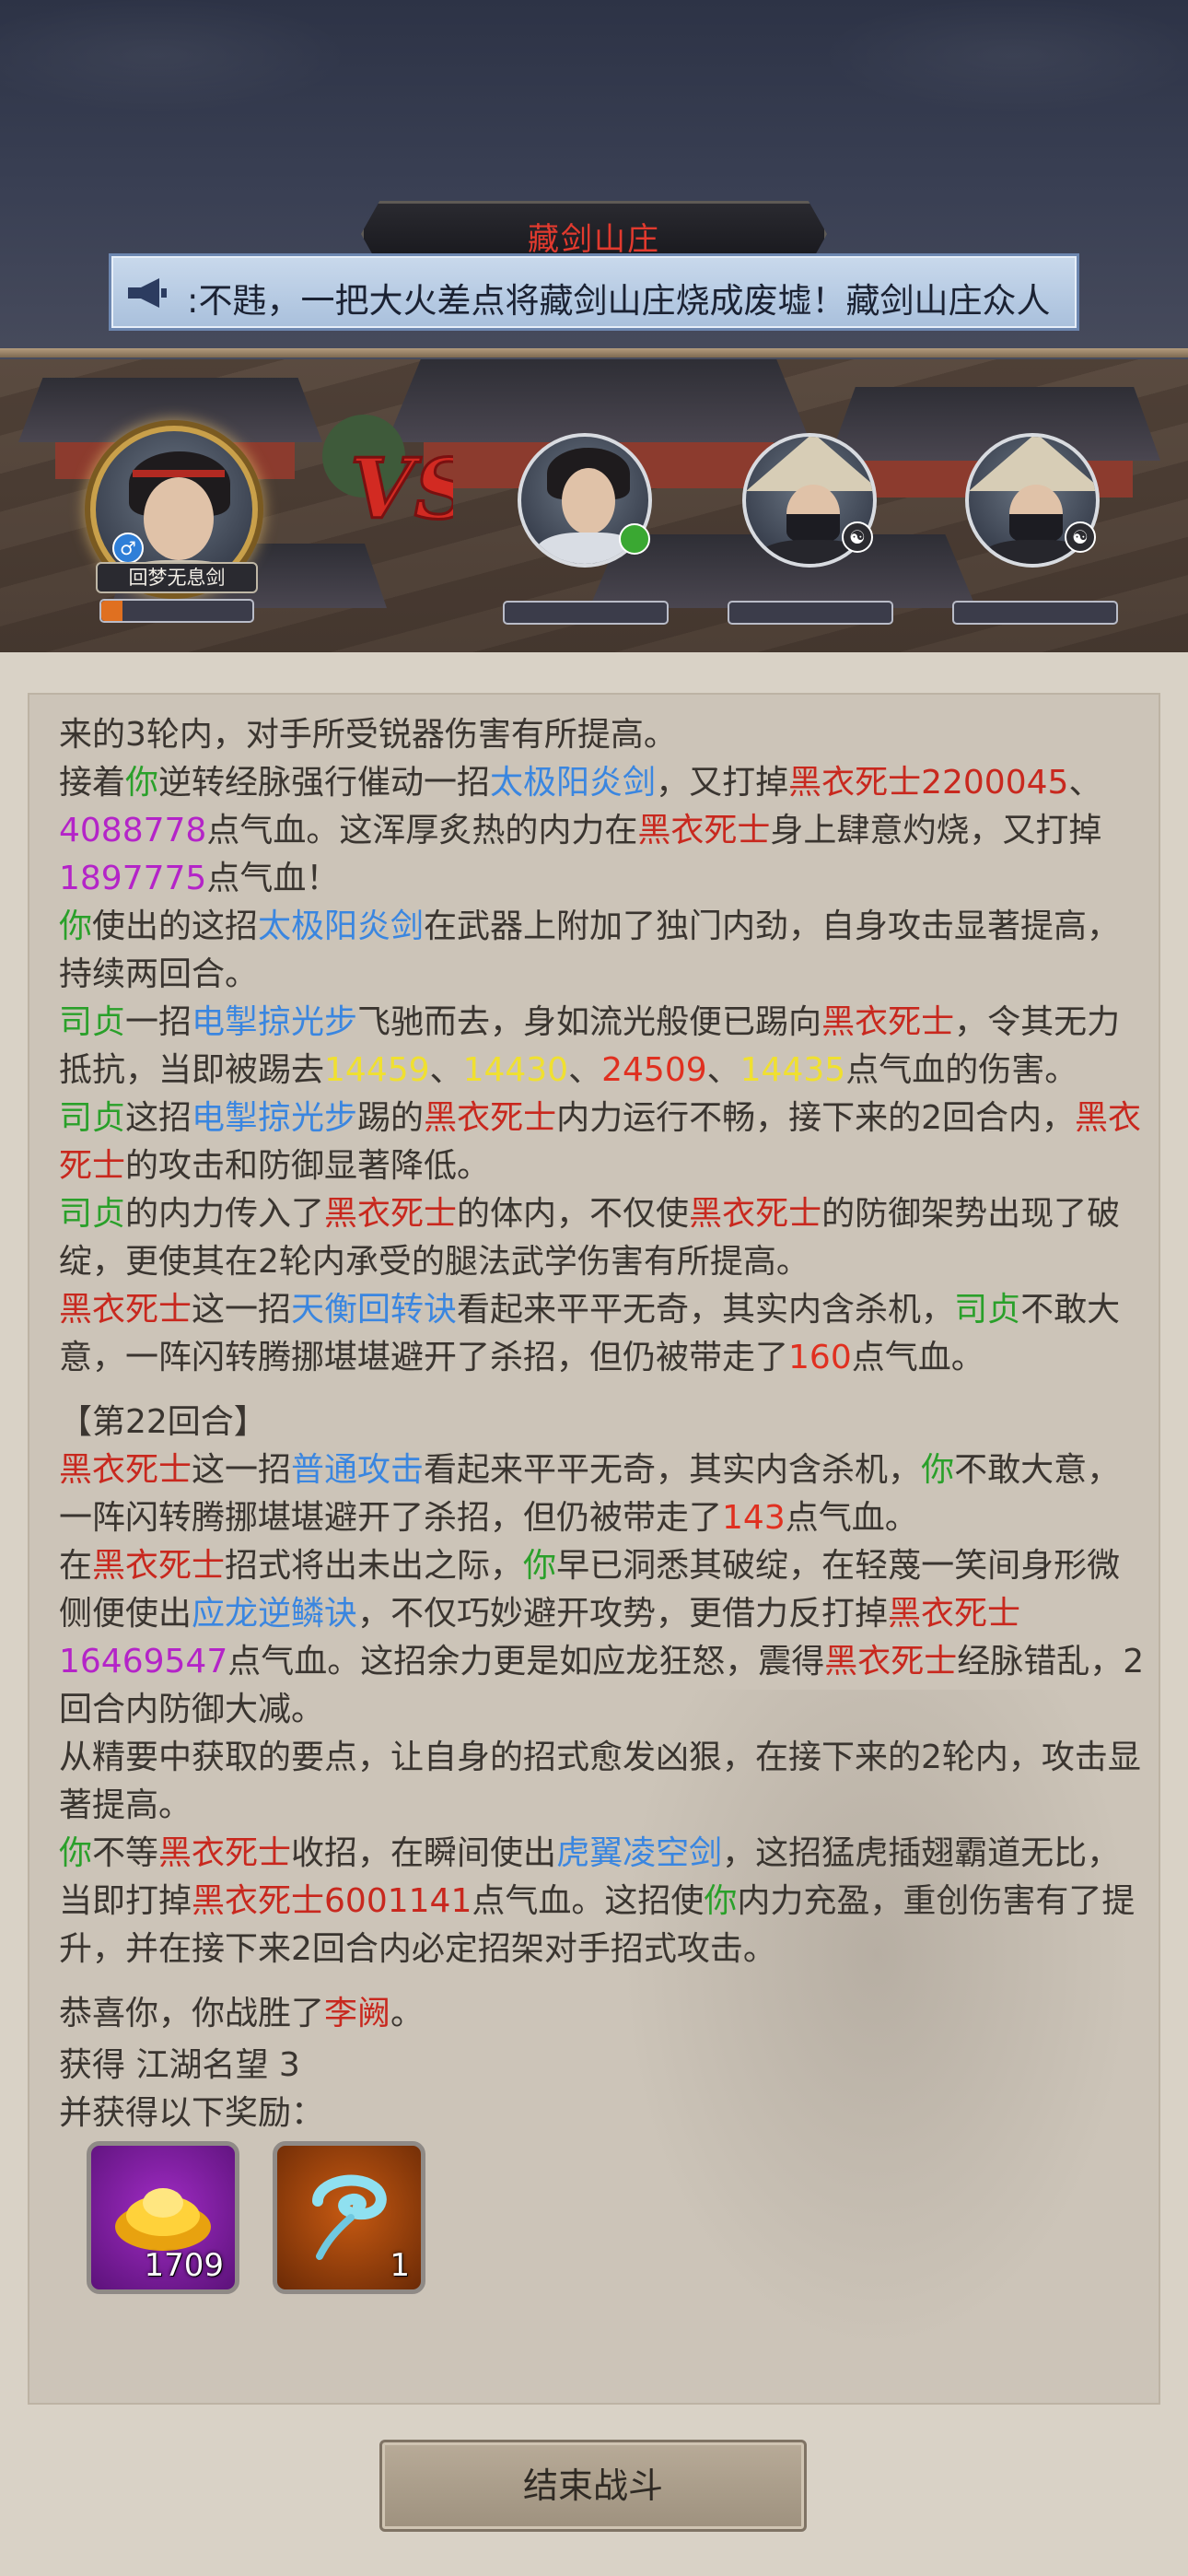 The width and height of the screenshot is (1188, 2576). What do you see at coordinates (133, 830) in the screenshot?
I see `log-segment: 4088778` at bounding box center [133, 830].